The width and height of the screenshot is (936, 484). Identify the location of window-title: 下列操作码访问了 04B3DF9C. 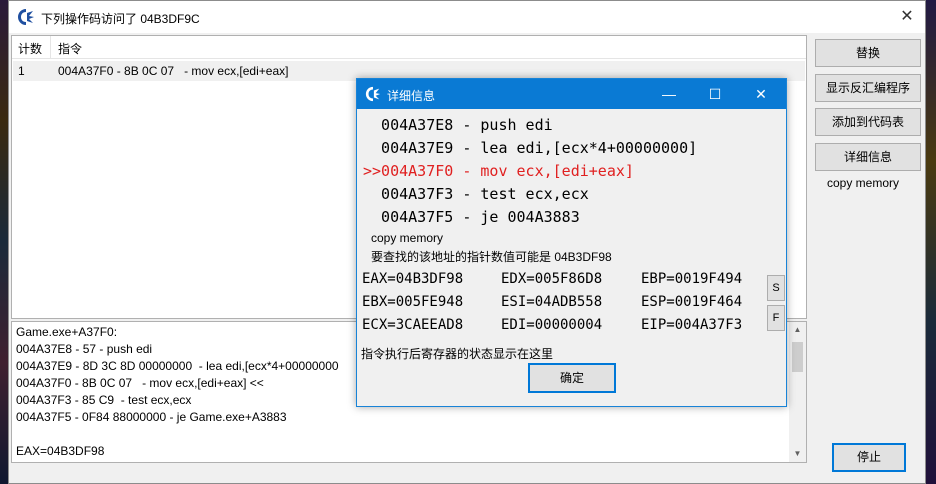
(120, 19).